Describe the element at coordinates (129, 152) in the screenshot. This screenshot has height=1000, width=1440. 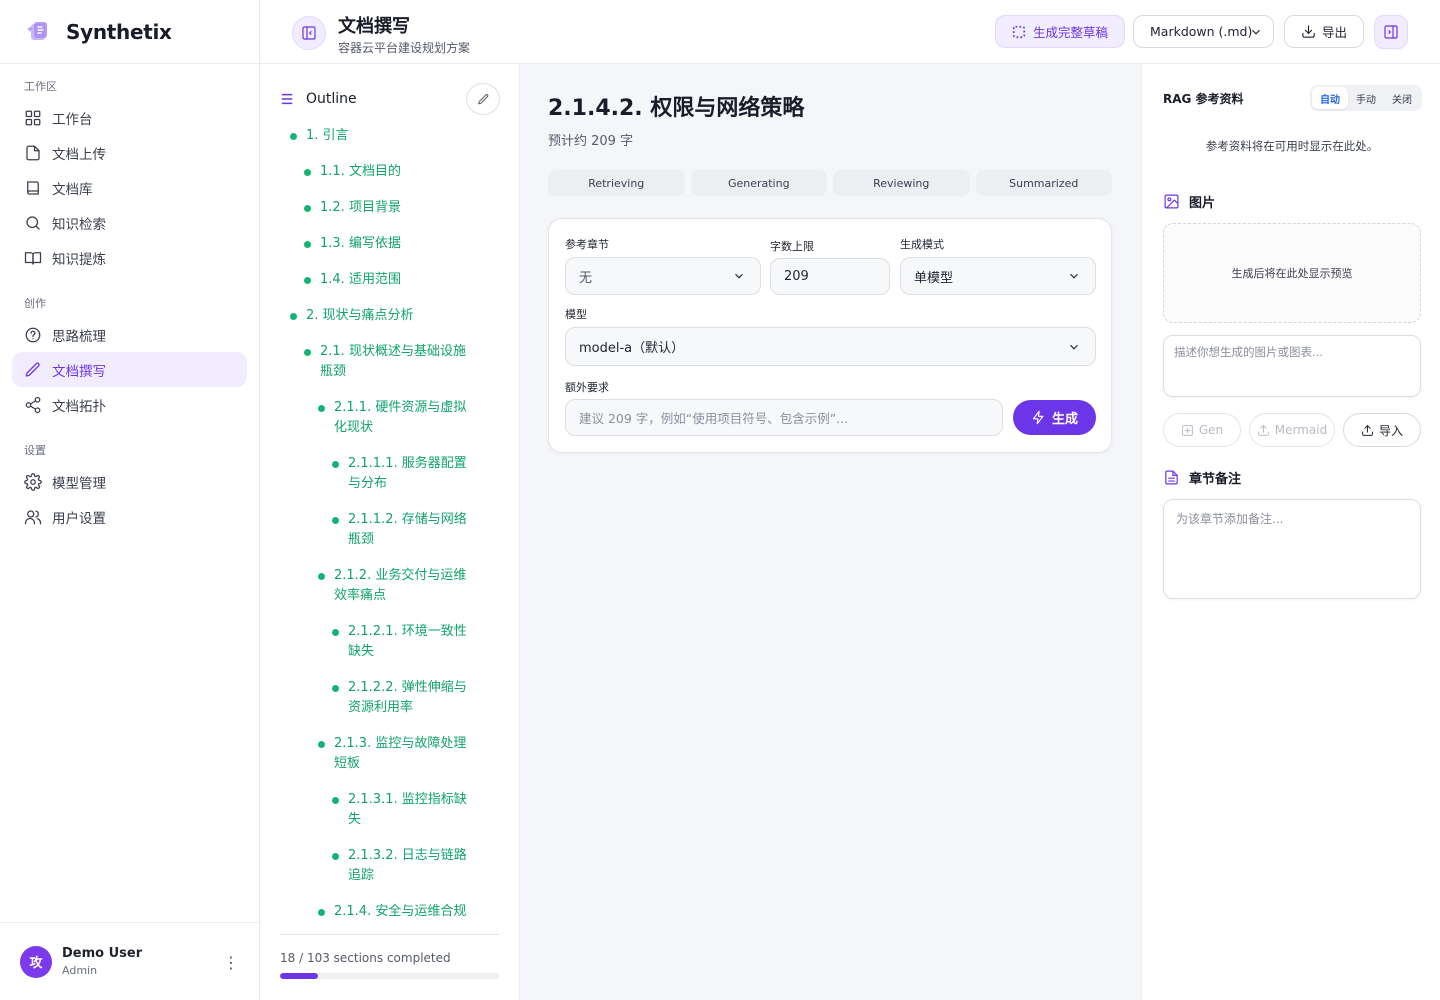
I see `nav-item-upload: 文档上传` at that location.